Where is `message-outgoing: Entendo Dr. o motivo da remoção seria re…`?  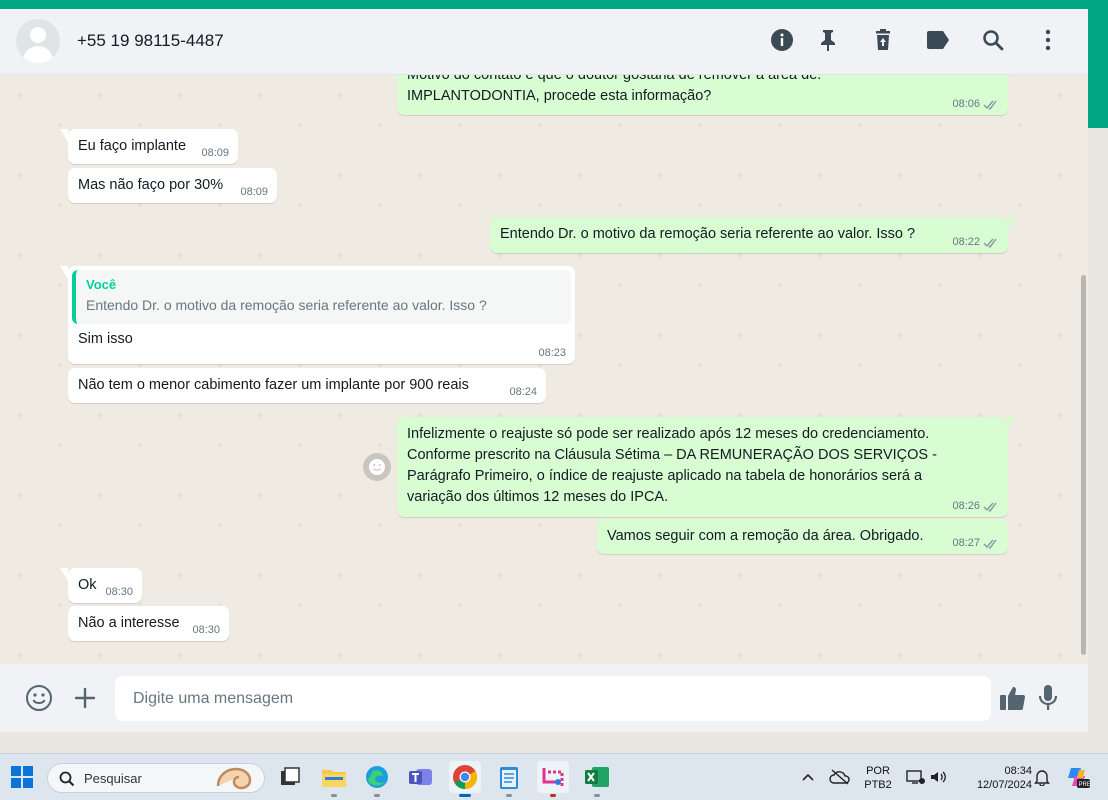
message-outgoing: Entendo Dr. o motivo da remoção seria re… is located at coordinates (753, 235).